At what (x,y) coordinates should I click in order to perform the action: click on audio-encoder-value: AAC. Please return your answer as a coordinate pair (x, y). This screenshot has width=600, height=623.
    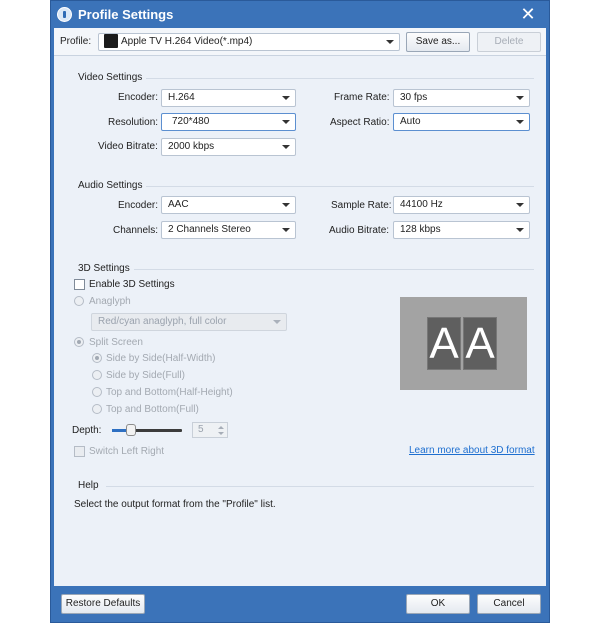
    Looking at the image, I should click on (178, 204).